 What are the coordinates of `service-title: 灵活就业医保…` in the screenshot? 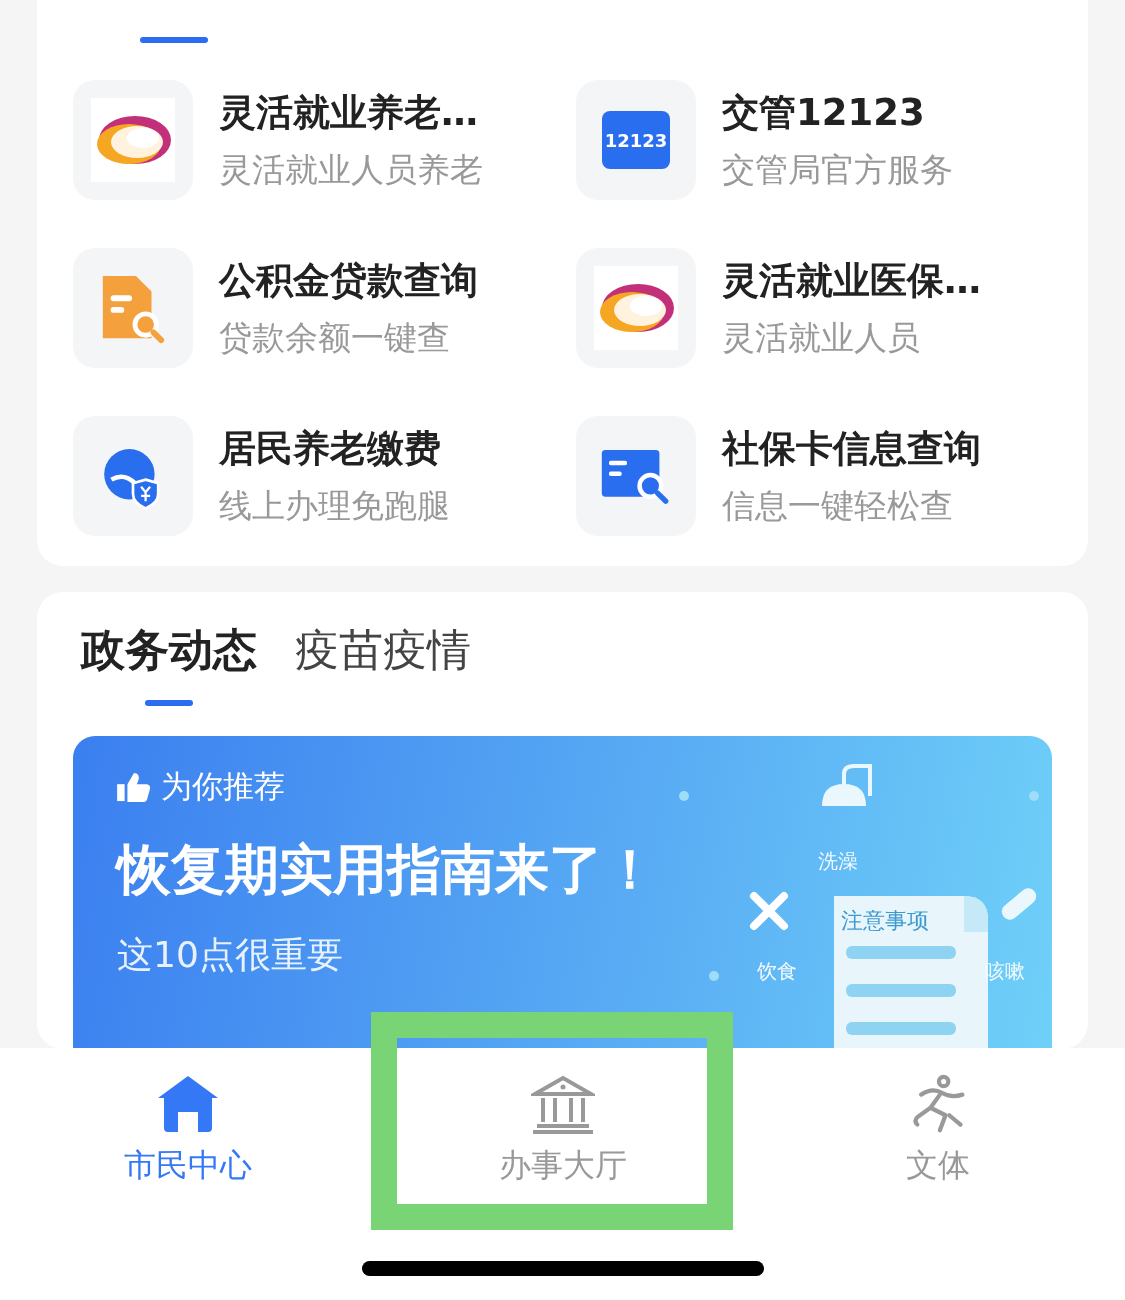 It's located at (851, 280).